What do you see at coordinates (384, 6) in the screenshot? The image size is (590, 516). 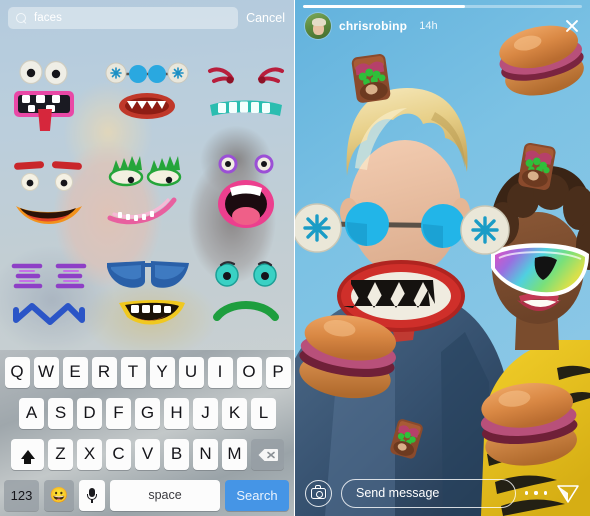 I see `story-progress-fill` at bounding box center [384, 6].